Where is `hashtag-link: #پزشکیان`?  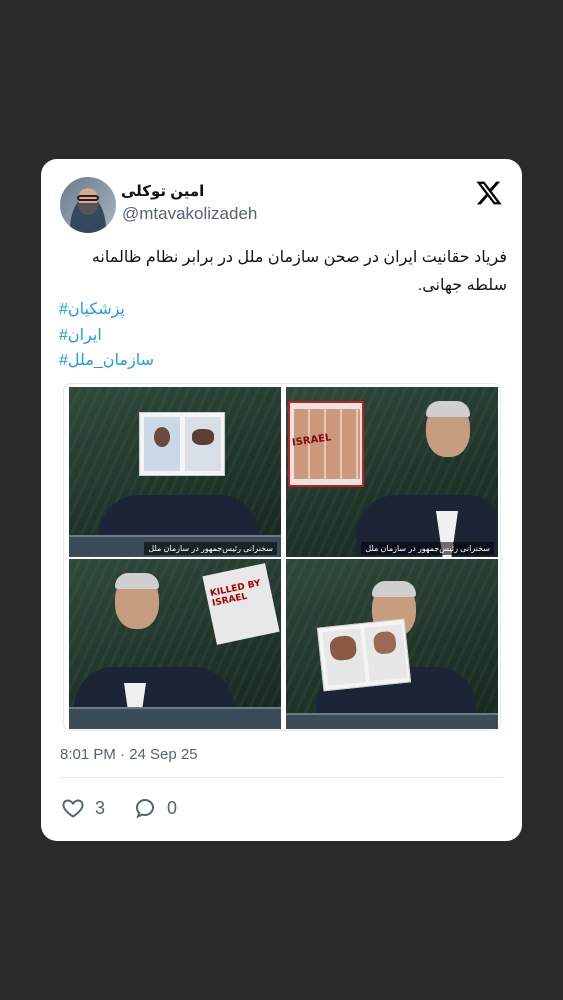 hashtag-link: #پزشکیان is located at coordinates (106, 310).